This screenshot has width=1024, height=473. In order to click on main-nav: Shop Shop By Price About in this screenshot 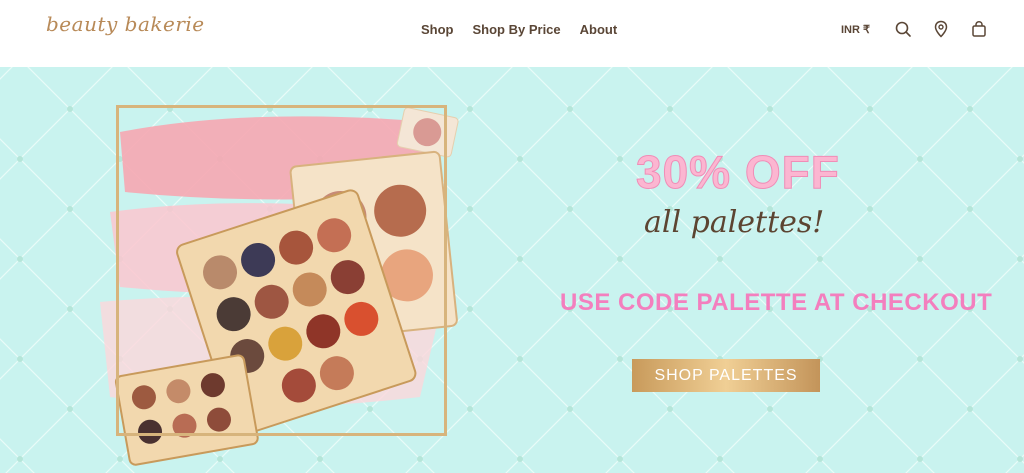, I will do `click(519, 29)`.